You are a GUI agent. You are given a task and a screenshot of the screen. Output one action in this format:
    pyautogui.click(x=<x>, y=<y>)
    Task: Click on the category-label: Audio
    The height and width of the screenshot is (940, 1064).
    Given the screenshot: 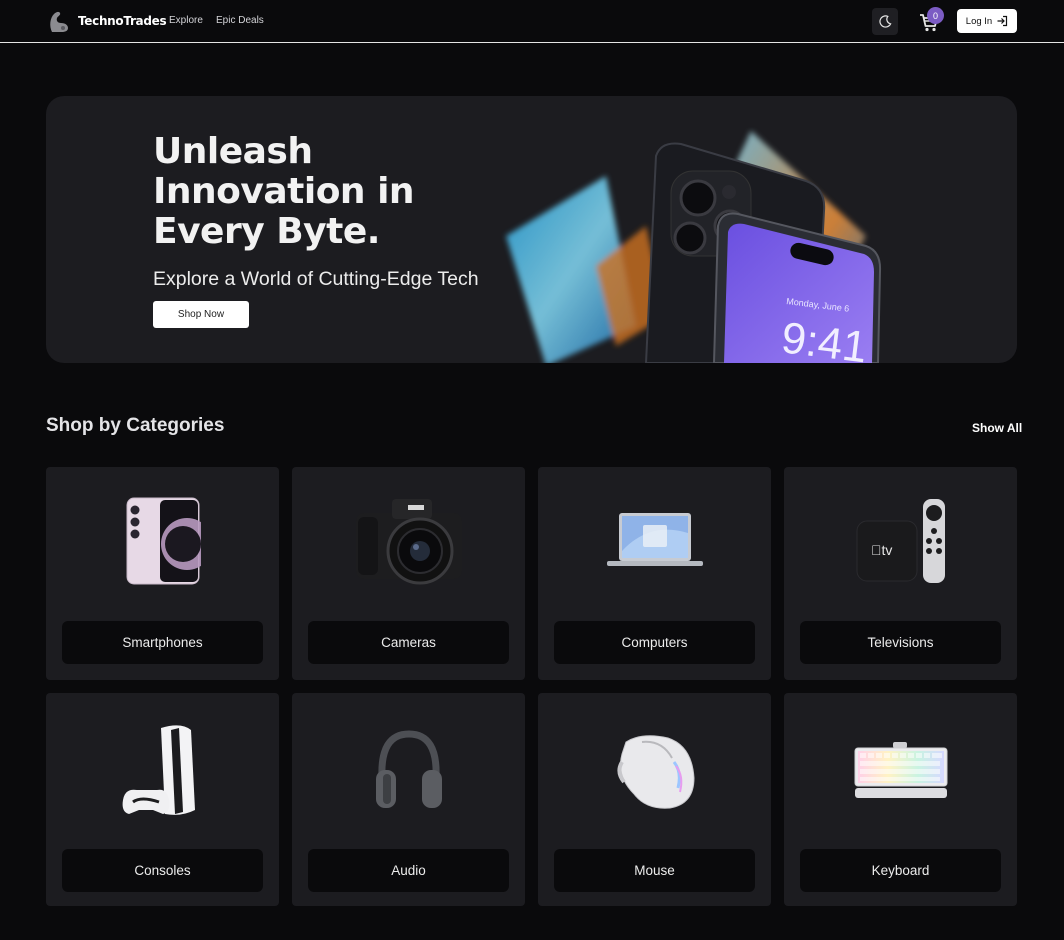 What is the action you would take?
    pyautogui.click(x=408, y=870)
    